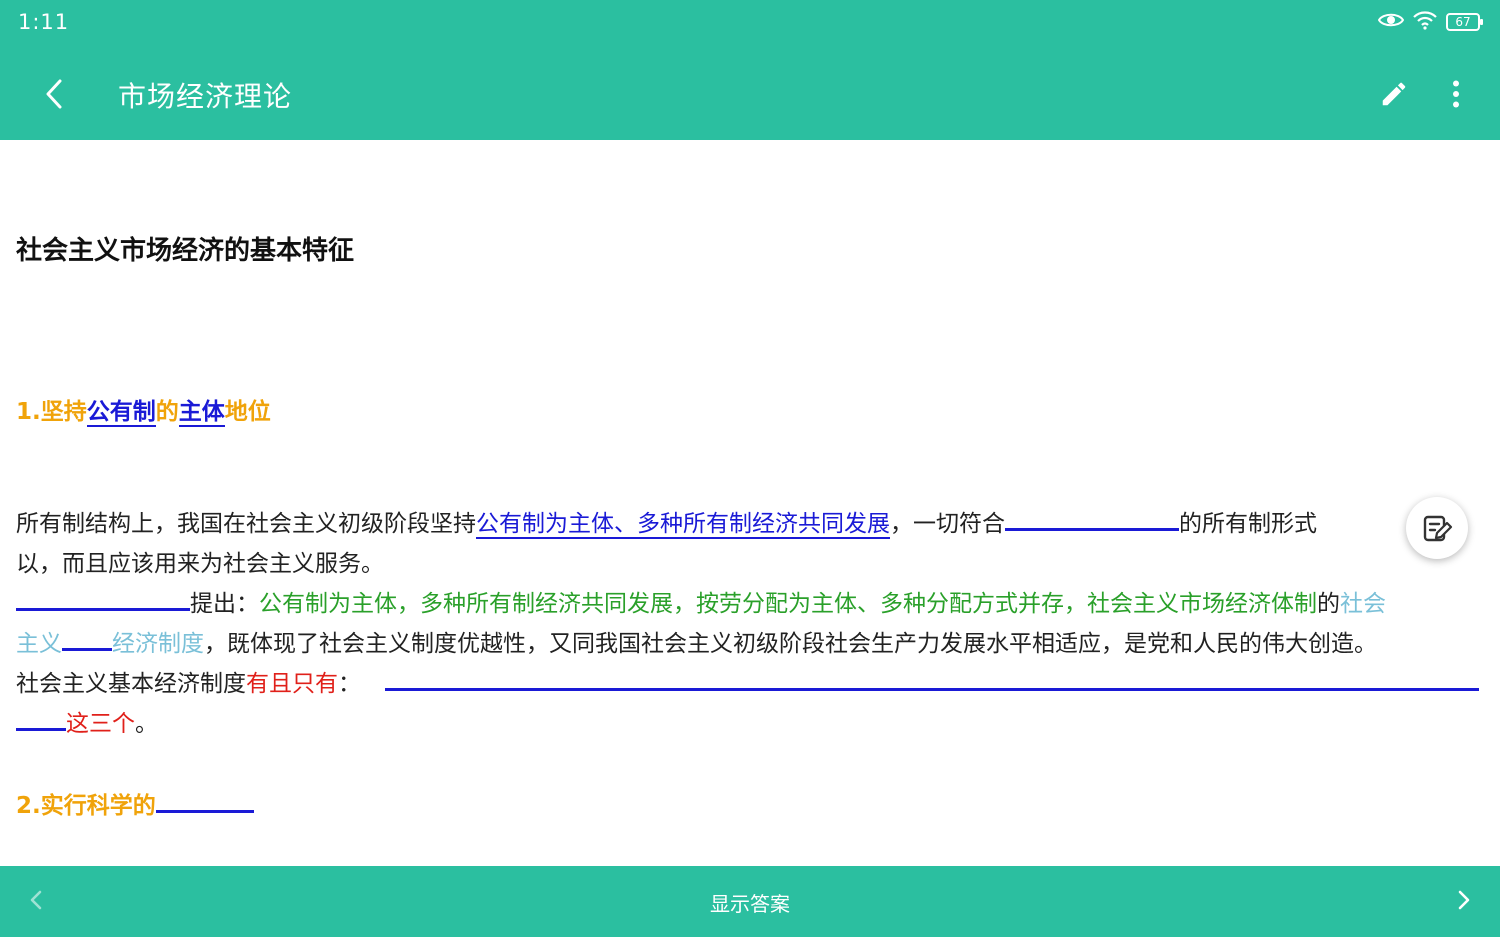 The height and width of the screenshot is (937, 1500). I want to click on next-card-button, so click(1464, 900).